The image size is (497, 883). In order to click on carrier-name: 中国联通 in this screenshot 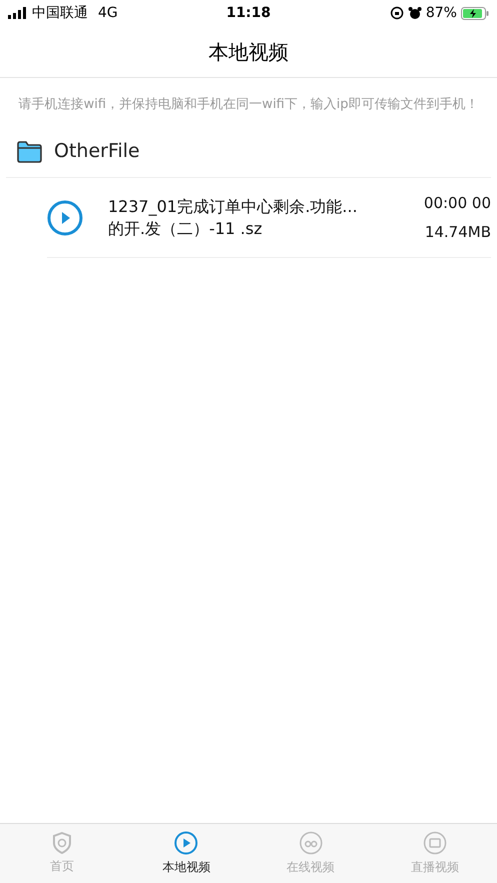, I will do `click(60, 13)`.